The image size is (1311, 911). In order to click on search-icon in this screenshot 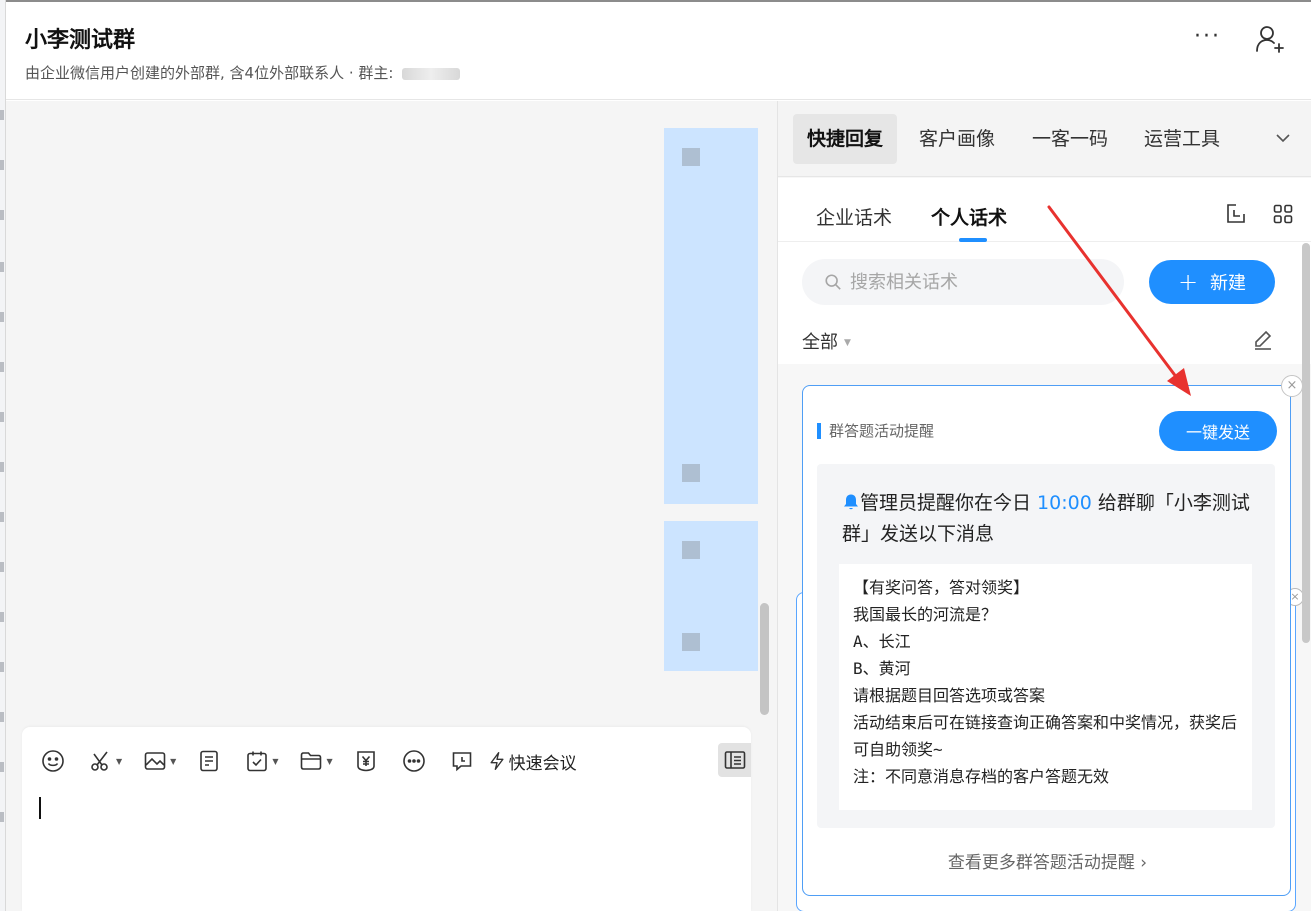, I will do `click(833, 282)`.